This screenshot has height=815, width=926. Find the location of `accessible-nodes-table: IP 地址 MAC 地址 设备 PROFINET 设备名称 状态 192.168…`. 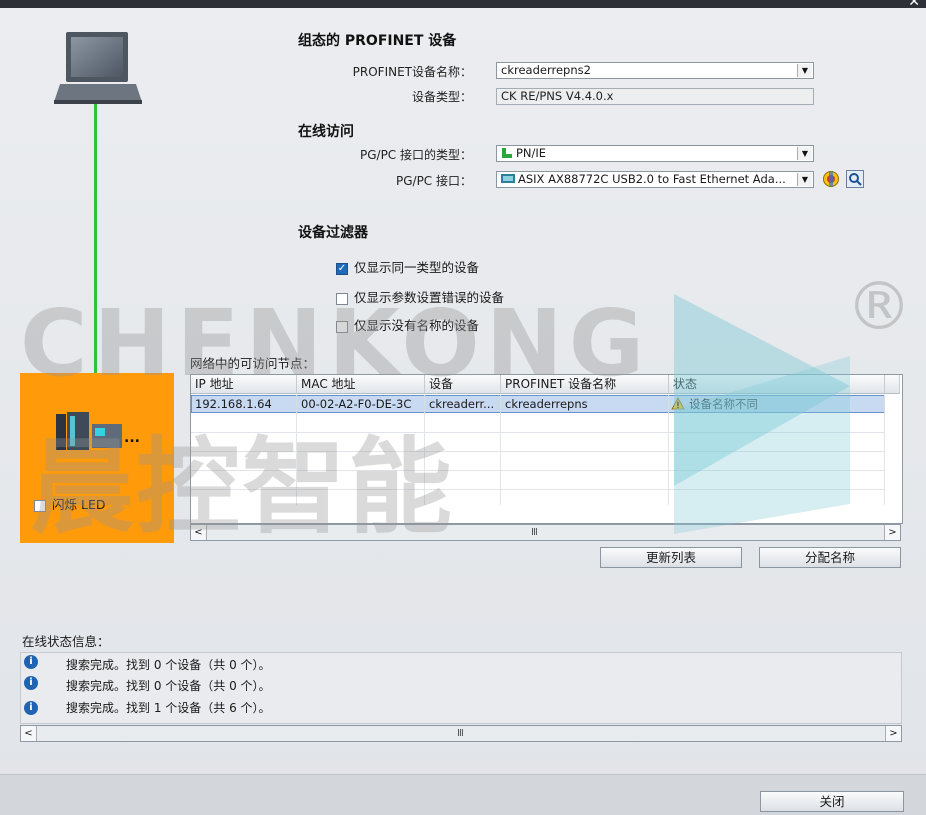

accessible-nodes-table: IP 地址 MAC 地址 设备 PROFINET 设备名称 状态 192.168… is located at coordinates (546, 449).